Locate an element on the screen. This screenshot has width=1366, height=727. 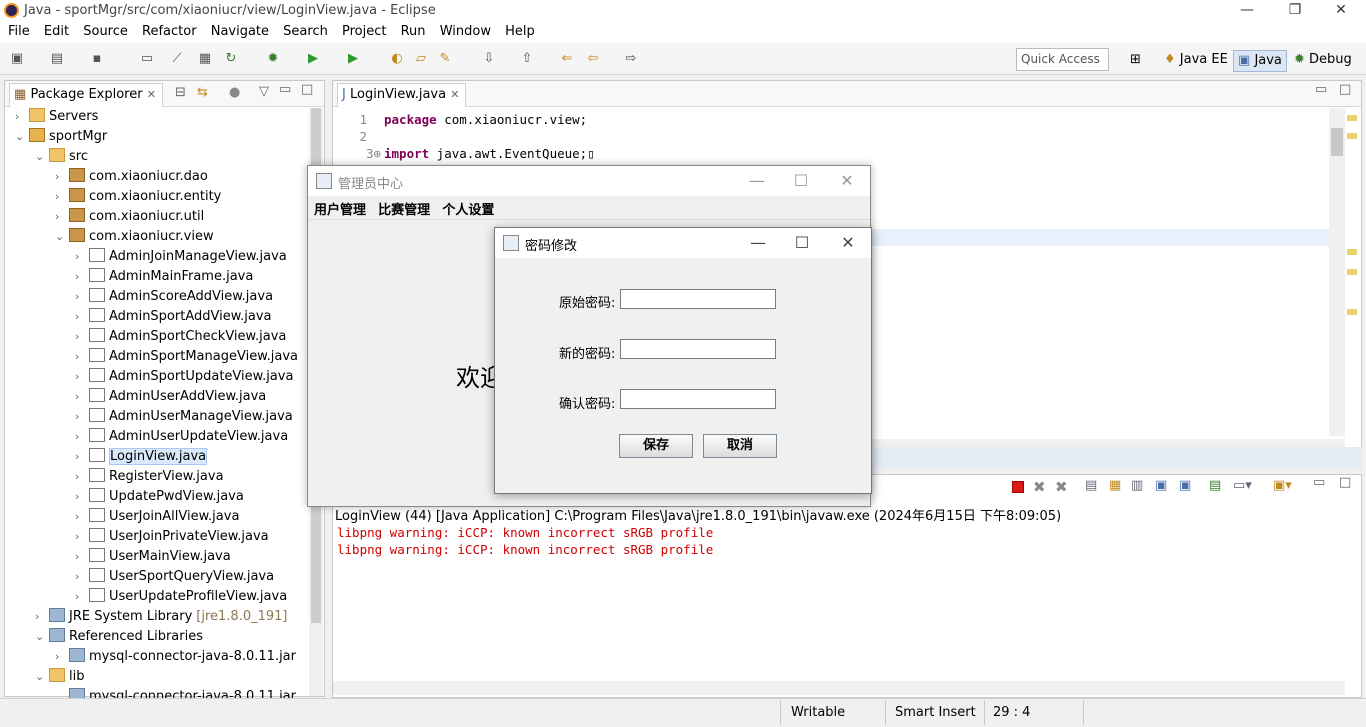
show-stdout-icon: ▣ is located at coordinates (1161, 485).